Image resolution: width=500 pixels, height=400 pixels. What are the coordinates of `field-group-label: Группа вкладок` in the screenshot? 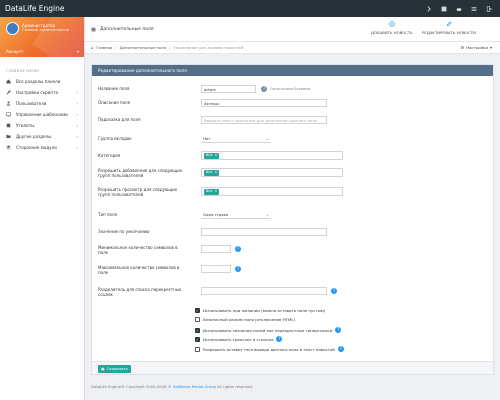 It's located at (115, 138).